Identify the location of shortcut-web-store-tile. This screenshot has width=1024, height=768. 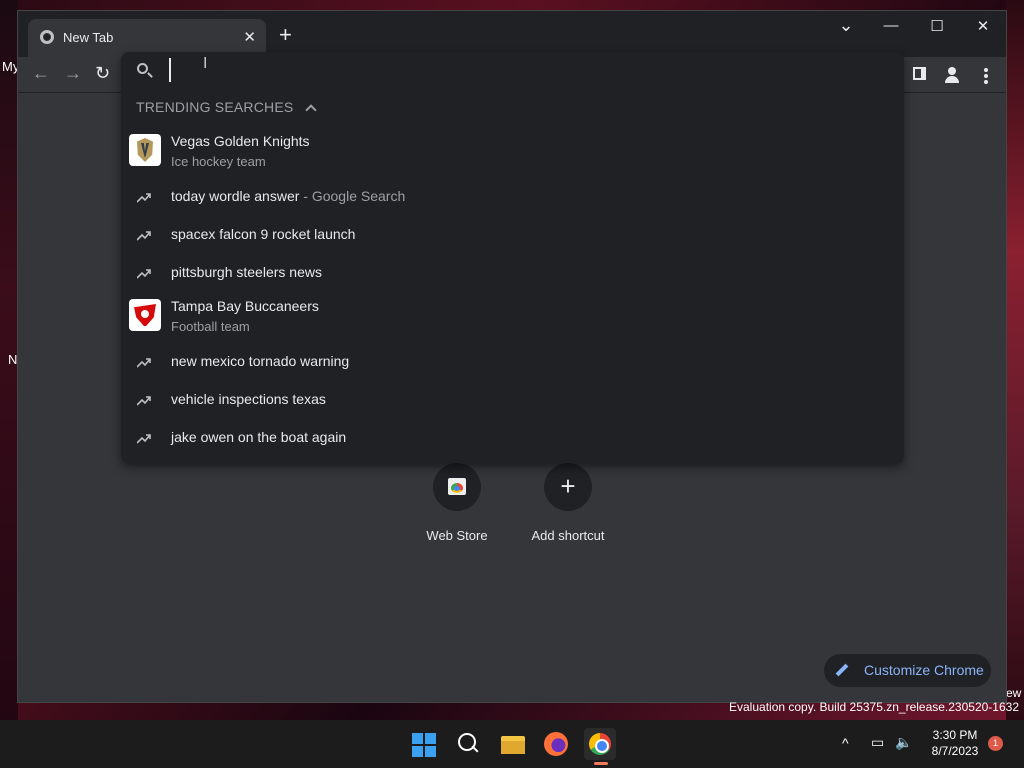
(457, 487).